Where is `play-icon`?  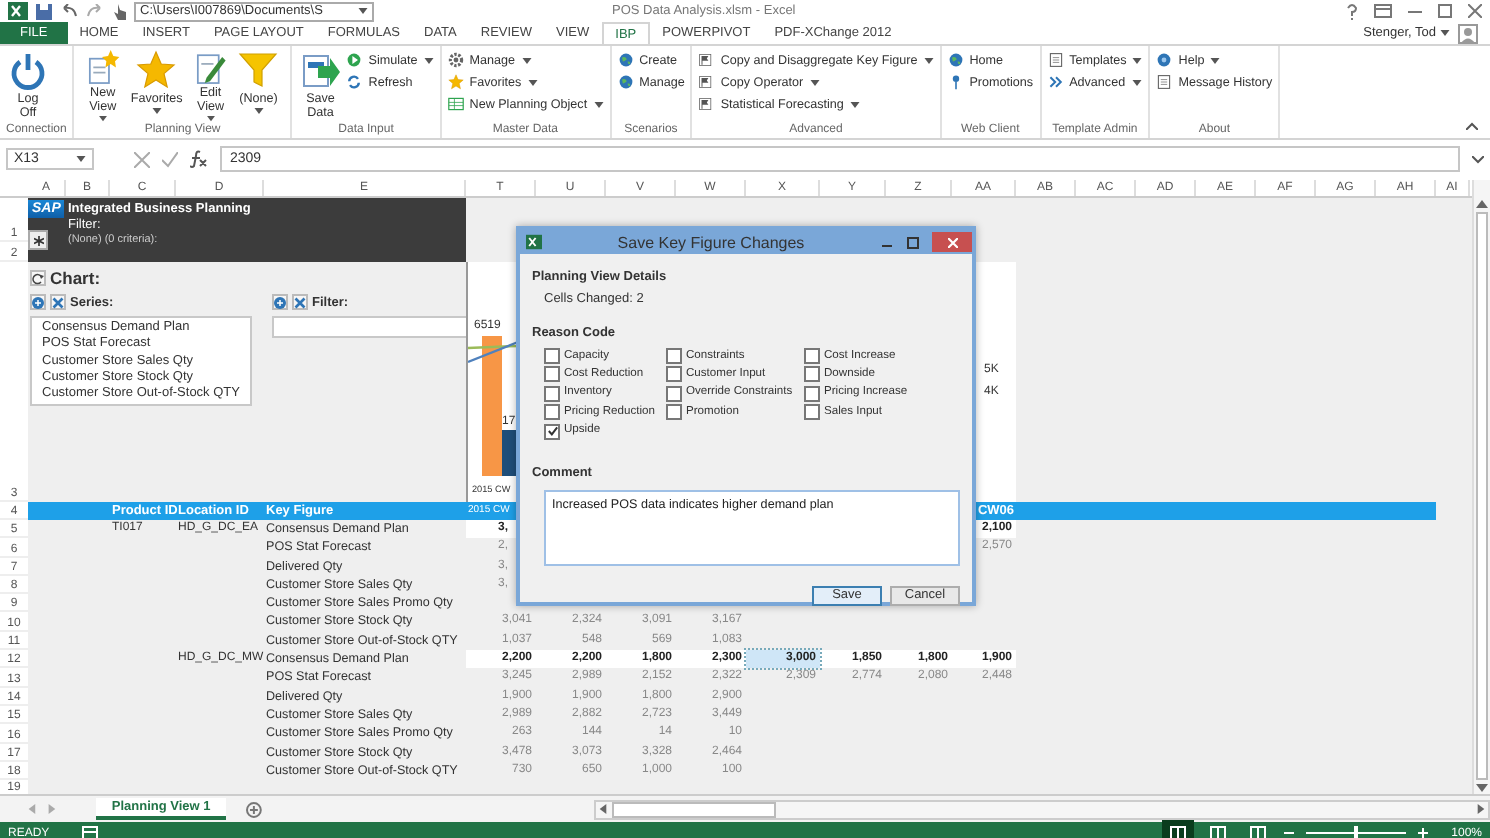 play-icon is located at coordinates (354, 60).